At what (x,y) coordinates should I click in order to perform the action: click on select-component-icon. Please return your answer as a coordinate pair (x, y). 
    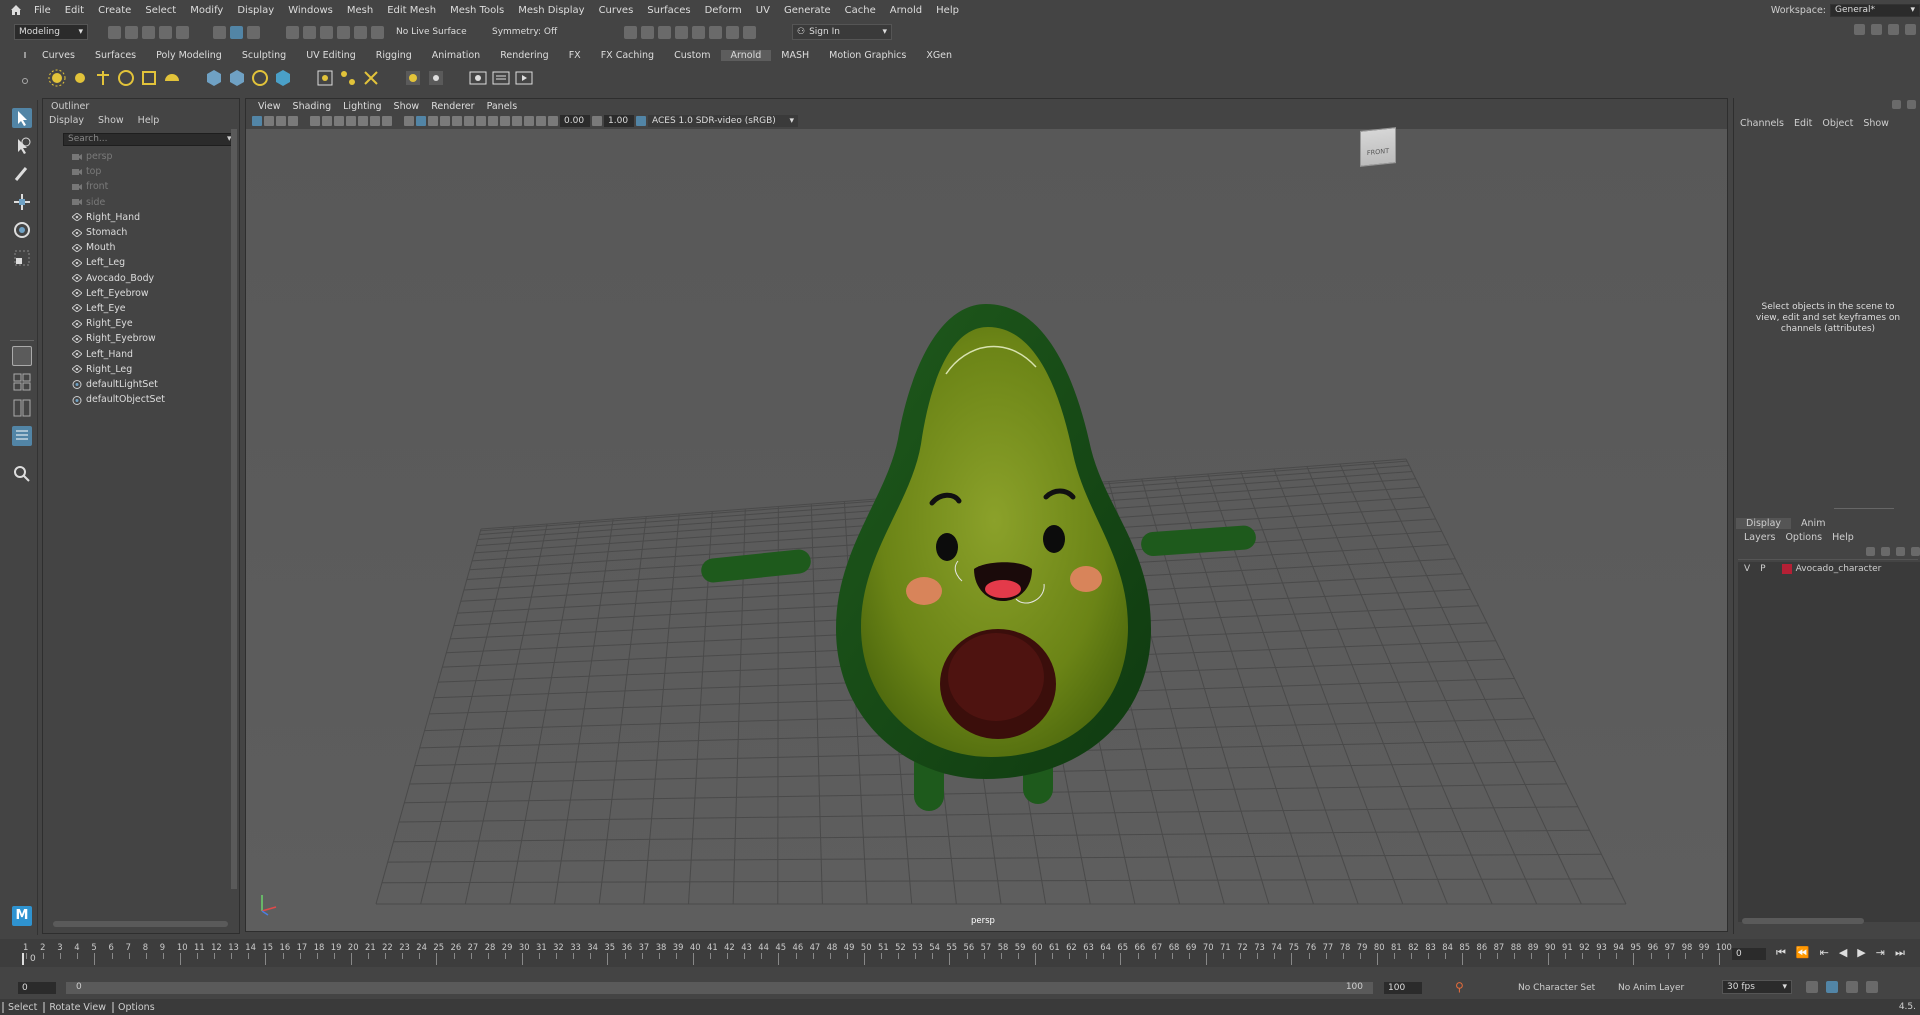
    Looking at the image, I should click on (253, 32).